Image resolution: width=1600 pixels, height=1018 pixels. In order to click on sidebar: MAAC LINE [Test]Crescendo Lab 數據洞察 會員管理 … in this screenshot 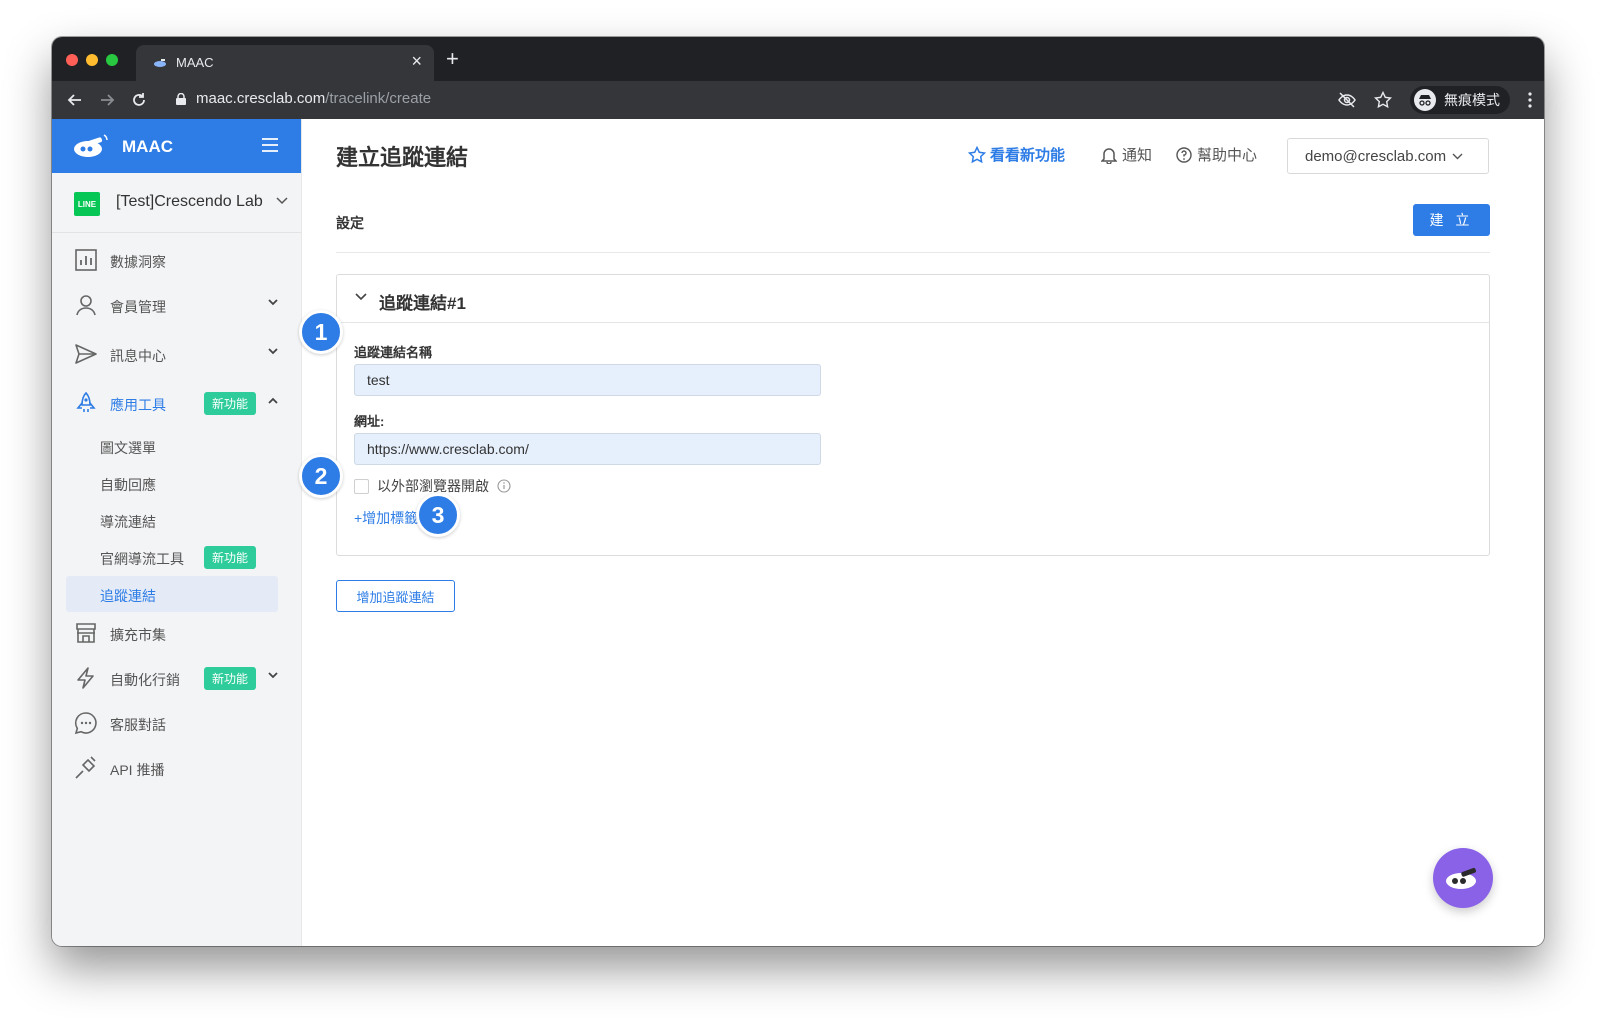, I will do `click(177, 532)`.